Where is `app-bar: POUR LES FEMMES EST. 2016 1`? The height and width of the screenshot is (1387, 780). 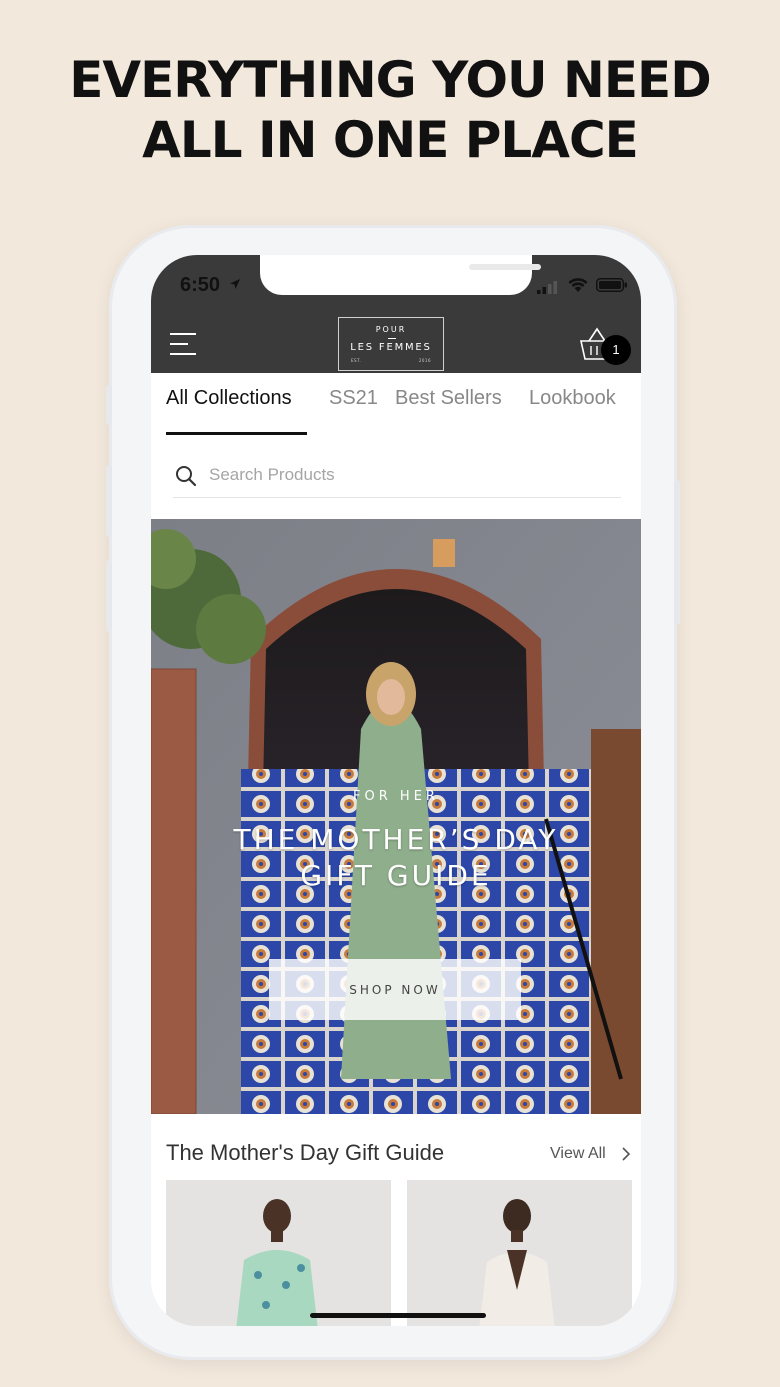 app-bar: POUR LES FEMMES EST. 2016 1 is located at coordinates (396, 345).